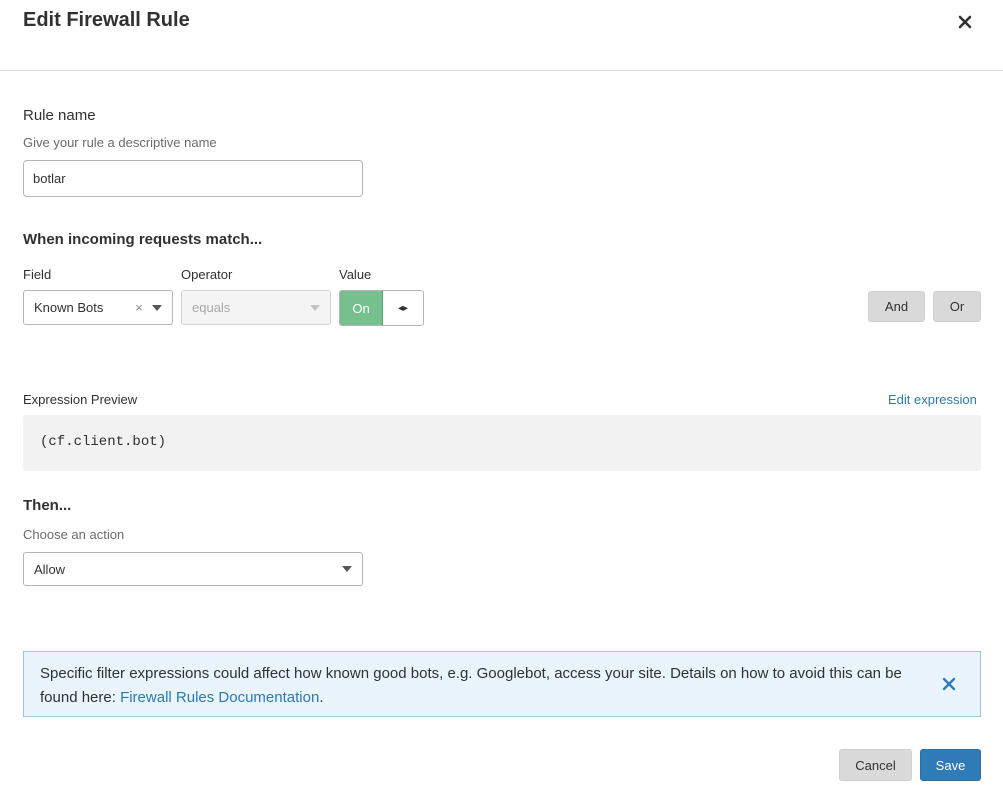  I want to click on save-button: Save, so click(950, 765).